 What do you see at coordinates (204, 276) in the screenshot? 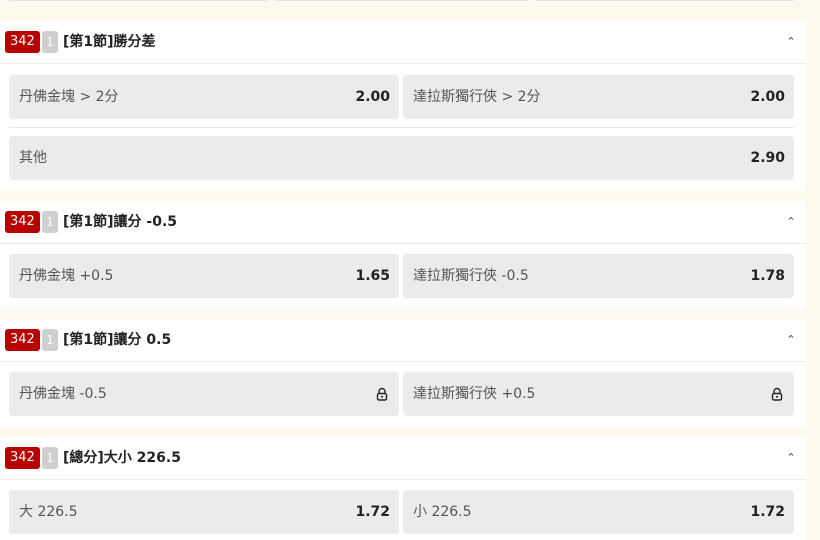
I see `selection-button: 丹佛金塊 +0.5 1.65` at bounding box center [204, 276].